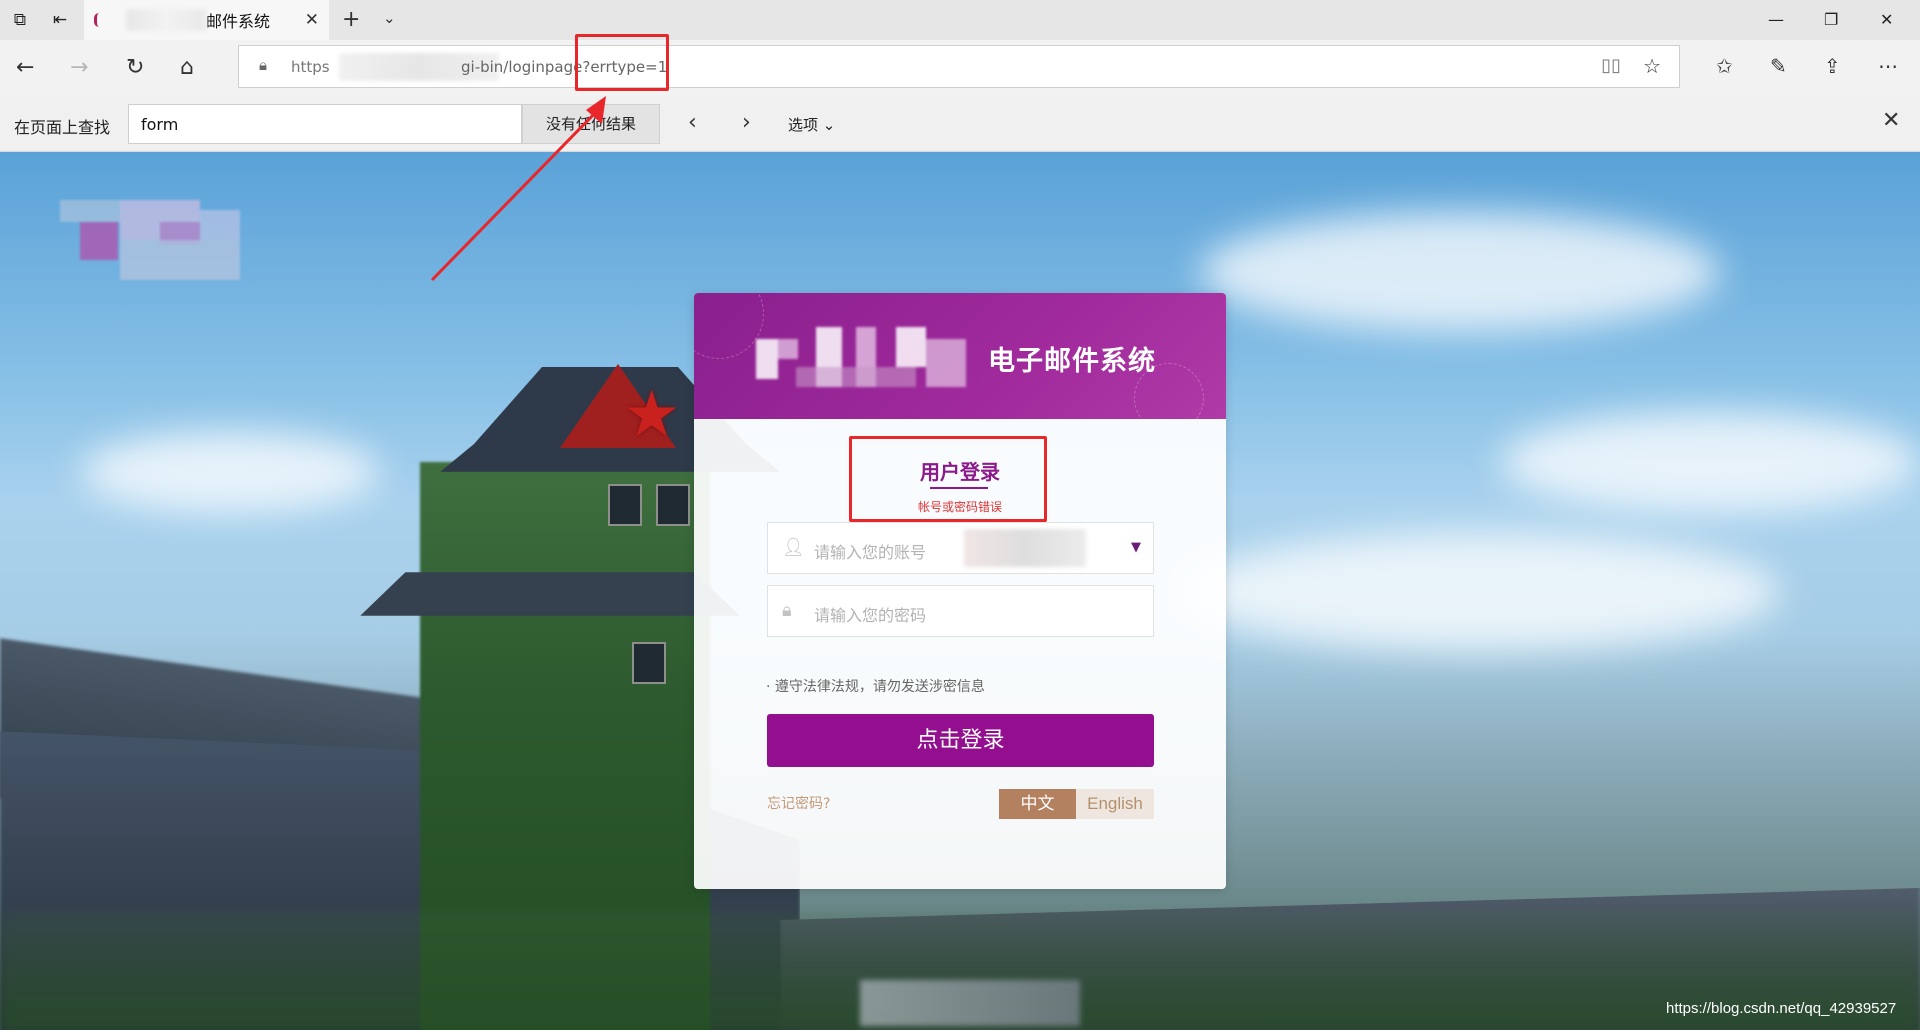  What do you see at coordinates (948, 479) in the screenshot?
I see `error-annotation-box` at bounding box center [948, 479].